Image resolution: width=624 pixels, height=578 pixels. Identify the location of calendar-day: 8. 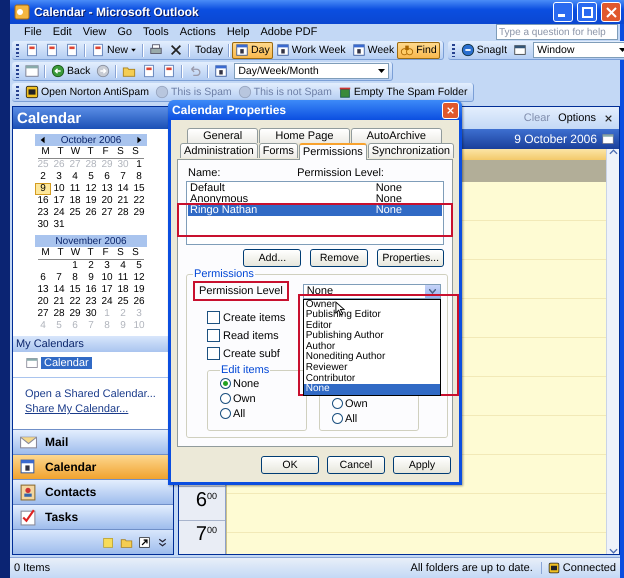
(75, 278).